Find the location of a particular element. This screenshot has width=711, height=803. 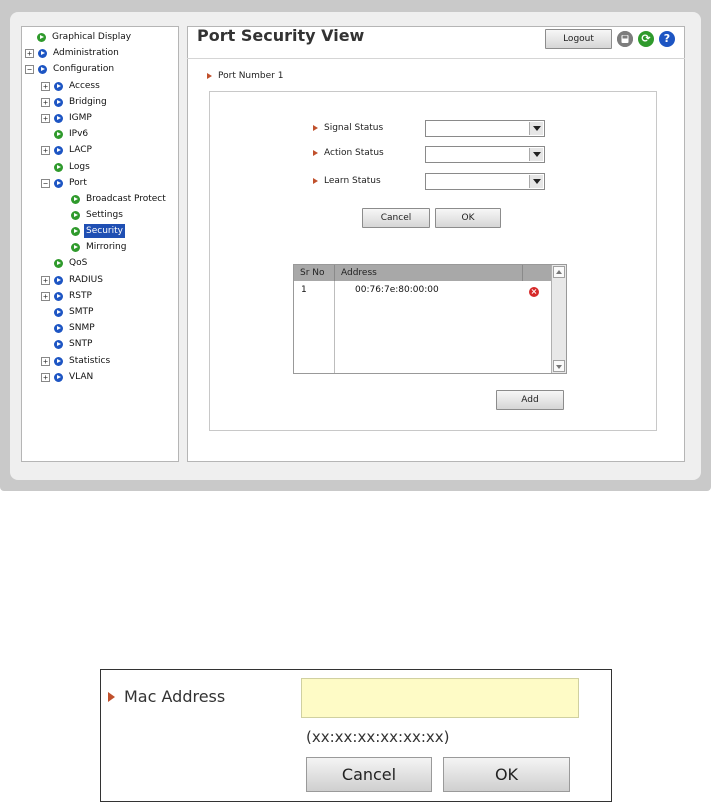

tree-item-sntp: SNTP is located at coordinates (74, 344).